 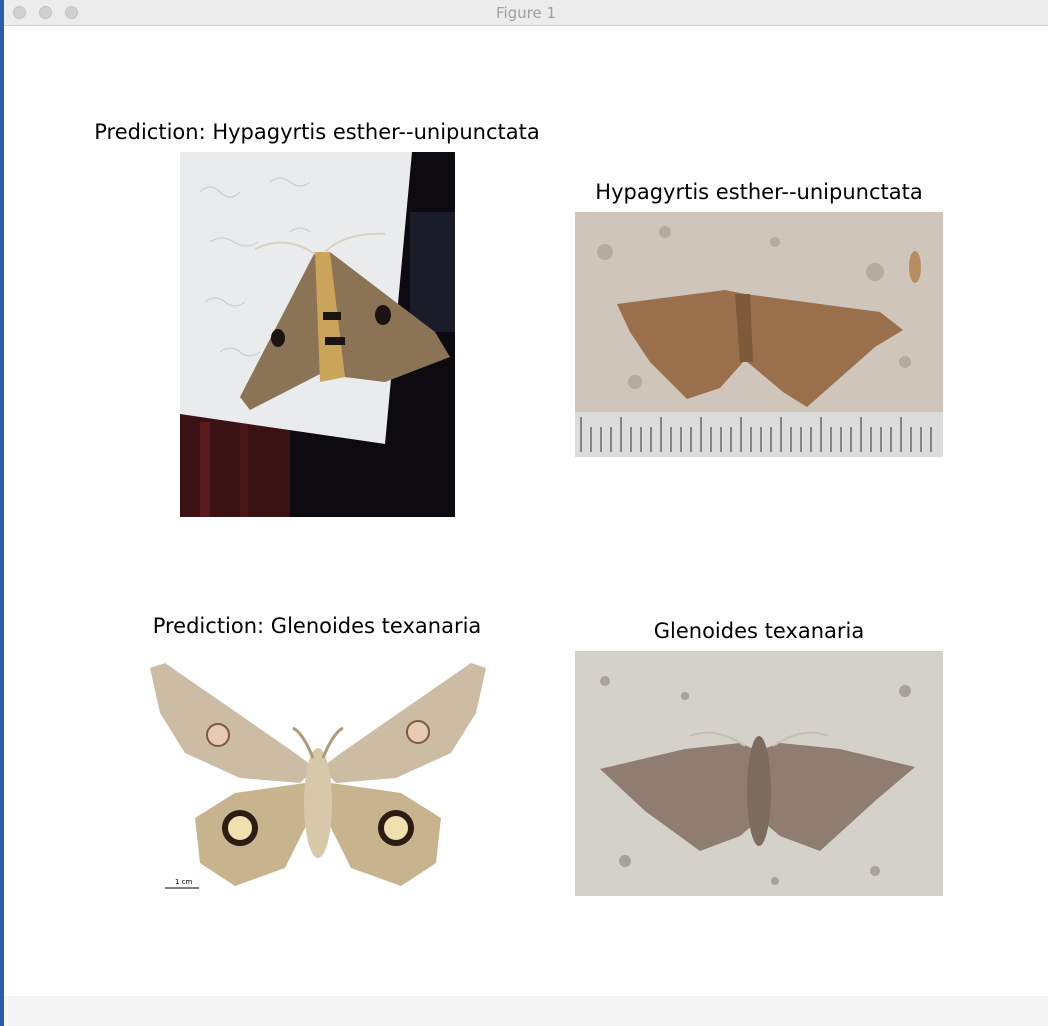 What do you see at coordinates (759, 334) in the screenshot?
I see `panel-2-image` at bounding box center [759, 334].